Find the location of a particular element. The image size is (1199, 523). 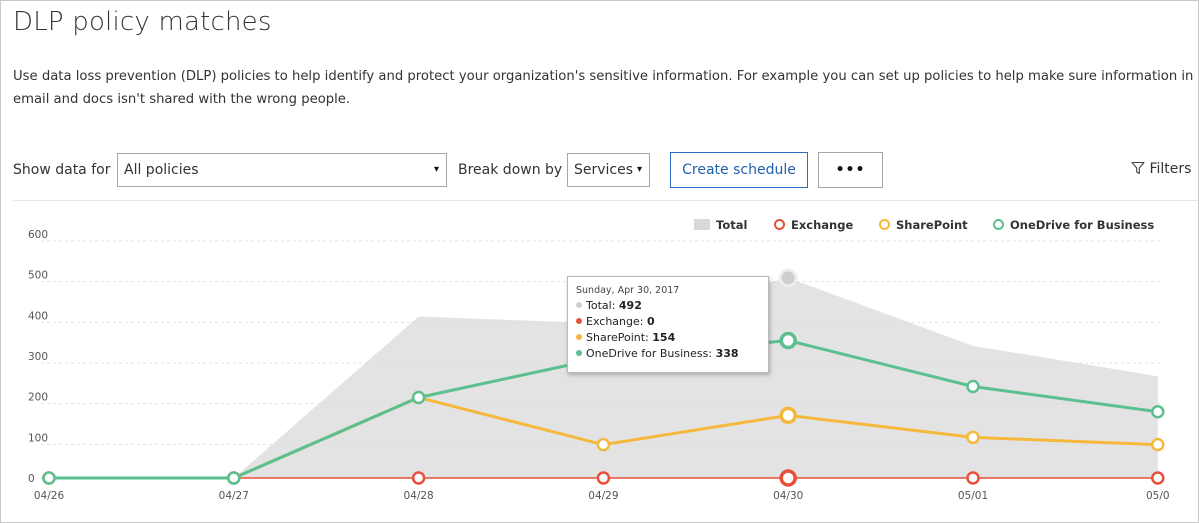

tooltip-row: Total: 492 is located at coordinates (672, 306).